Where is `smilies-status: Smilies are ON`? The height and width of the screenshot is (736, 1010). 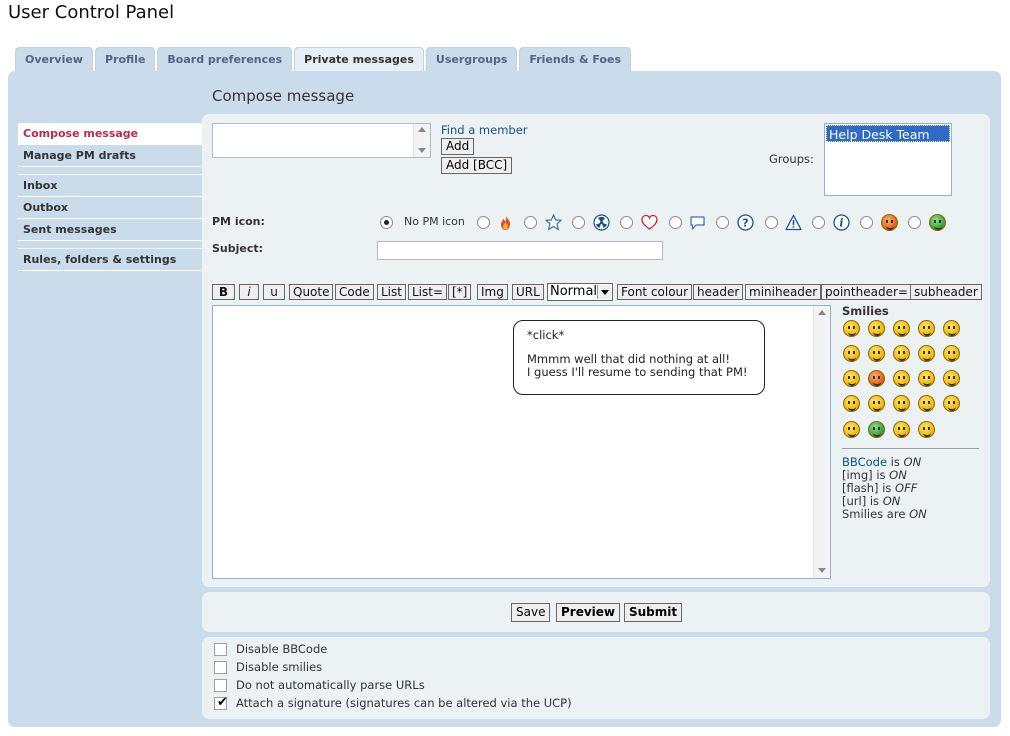
smilies-status: Smilies are ON is located at coordinates (884, 514).